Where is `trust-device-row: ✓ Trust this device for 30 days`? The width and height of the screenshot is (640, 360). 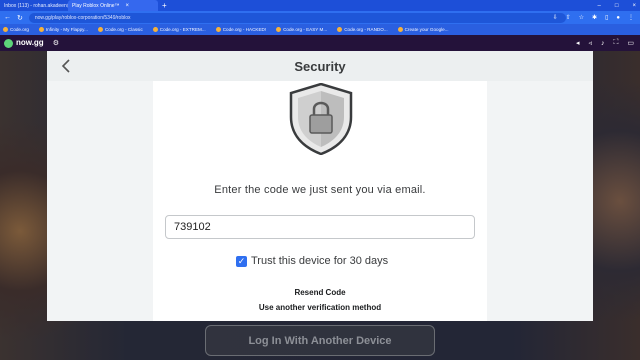
trust-device-row: ✓ Trust this device for 30 days is located at coordinates (312, 261).